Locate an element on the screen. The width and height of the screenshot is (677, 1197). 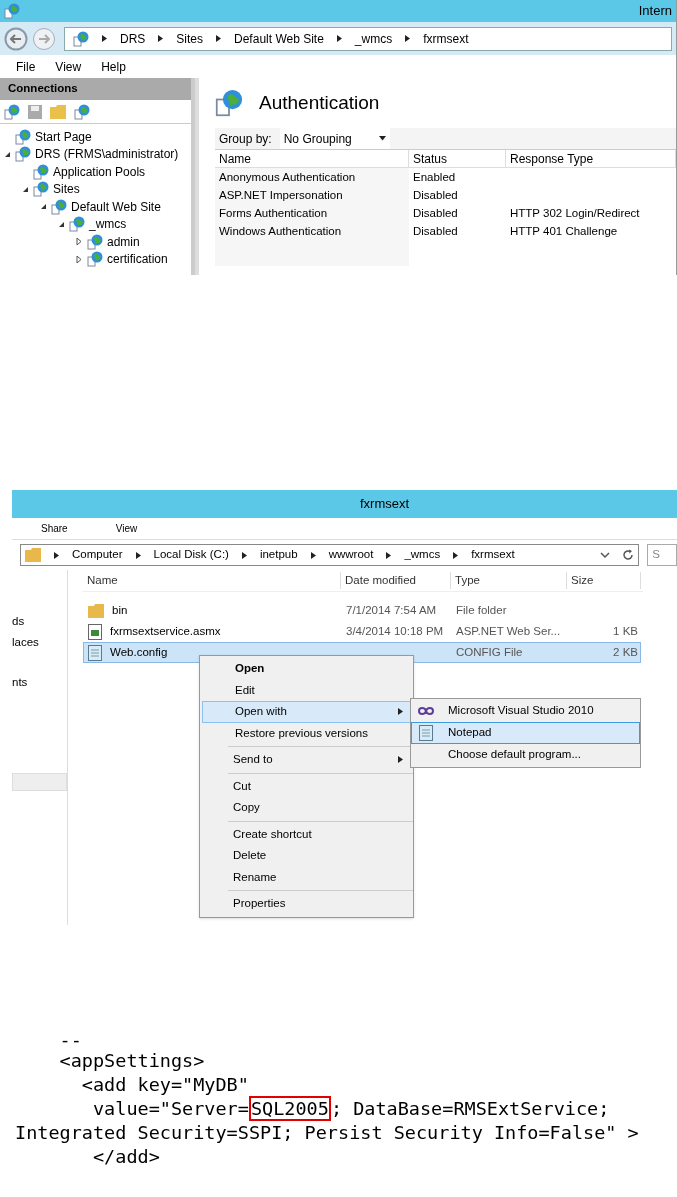
tree-item: _wmcs is located at coordinates (108, 224).